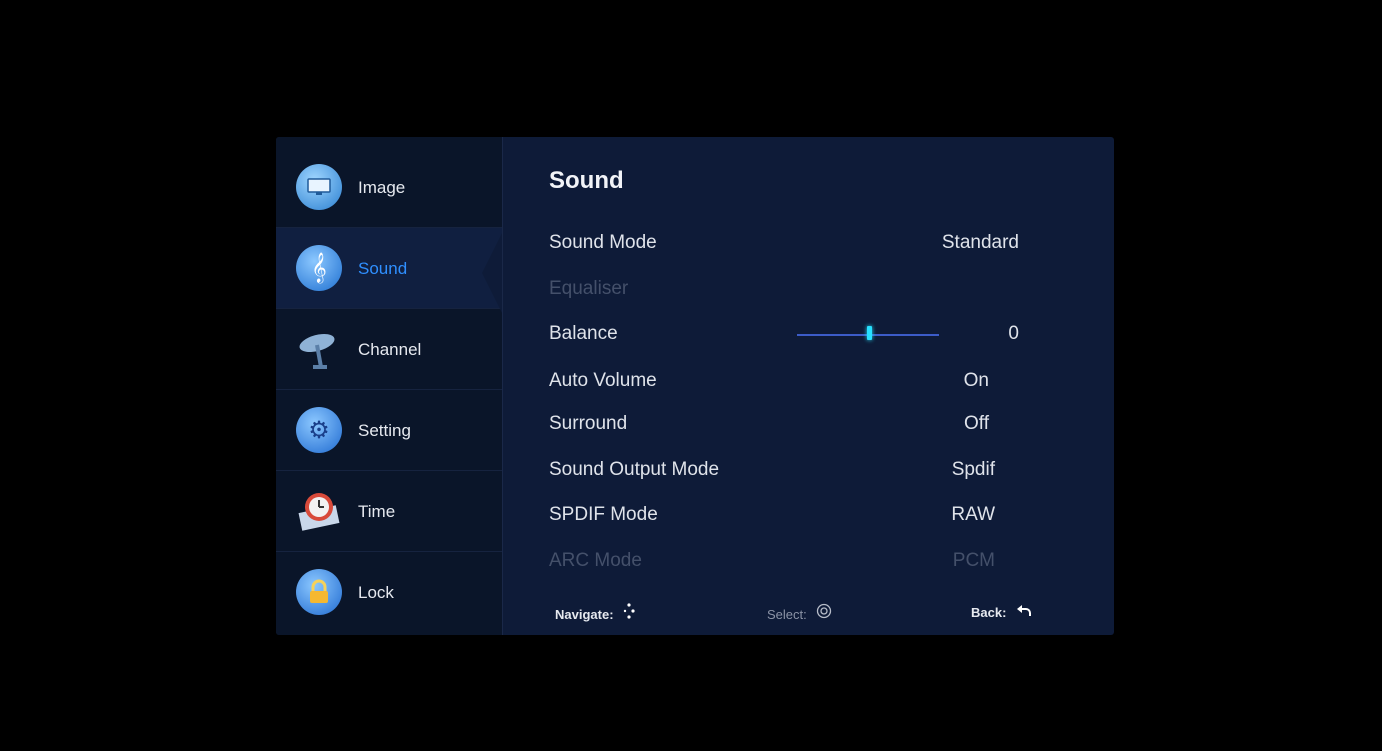 The image size is (1382, 751). What do you see at coordinates (784, 288) in the screenshot?
I see `row-equaliser: Equaliser` at bounding box center [784, 288].